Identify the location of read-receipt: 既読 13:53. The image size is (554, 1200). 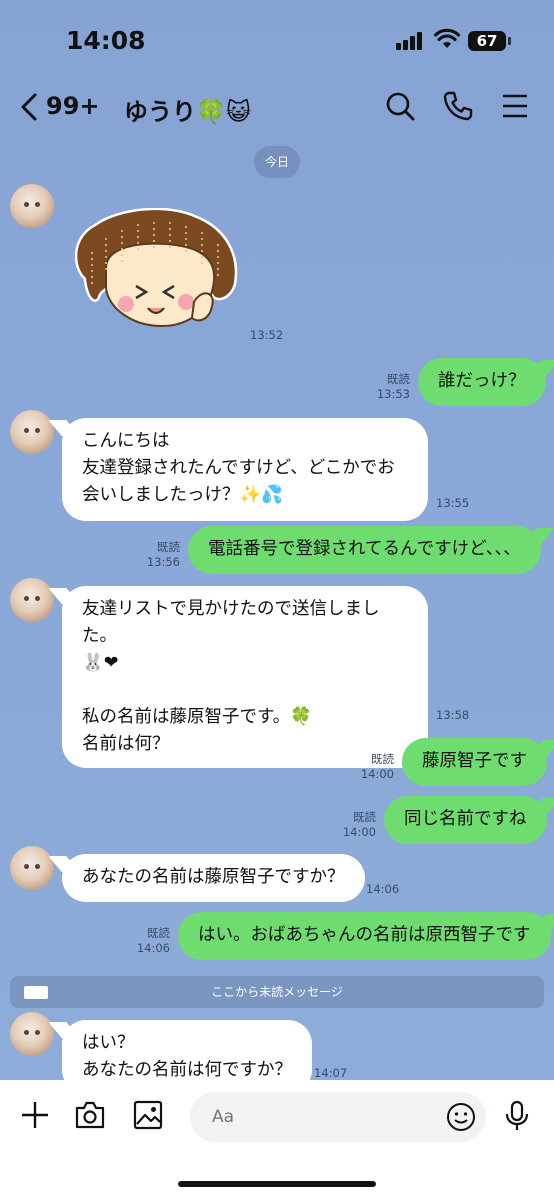
(393, 386).